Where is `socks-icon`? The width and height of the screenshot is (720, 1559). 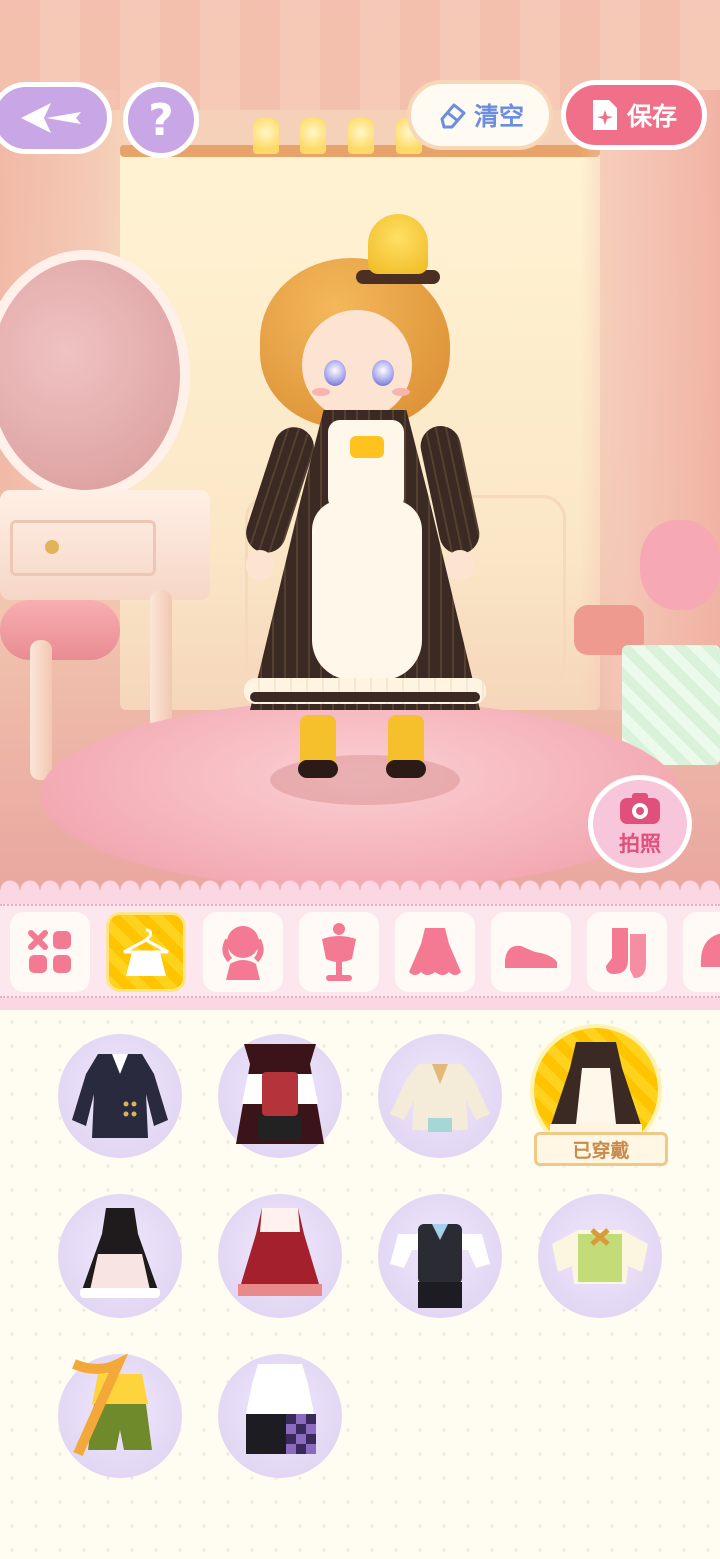
socks-icon is located at coordinates (626, 953).